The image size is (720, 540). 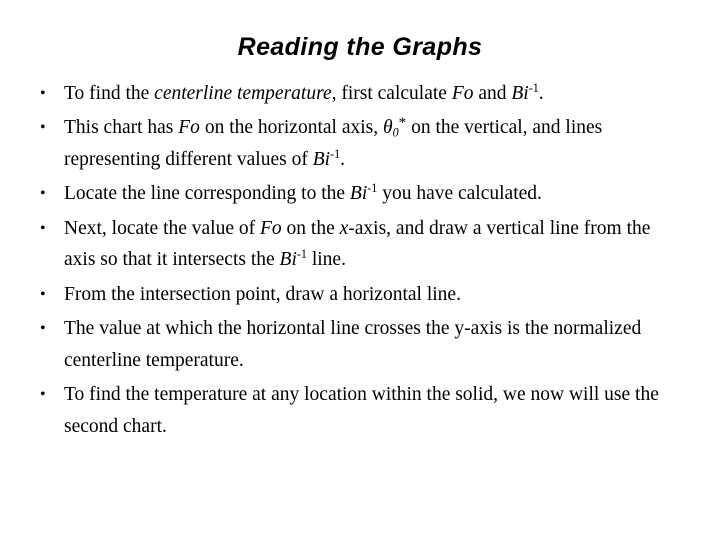 I want to click on emphasis-variable: centerline temperature, so click(x=243, y=93).